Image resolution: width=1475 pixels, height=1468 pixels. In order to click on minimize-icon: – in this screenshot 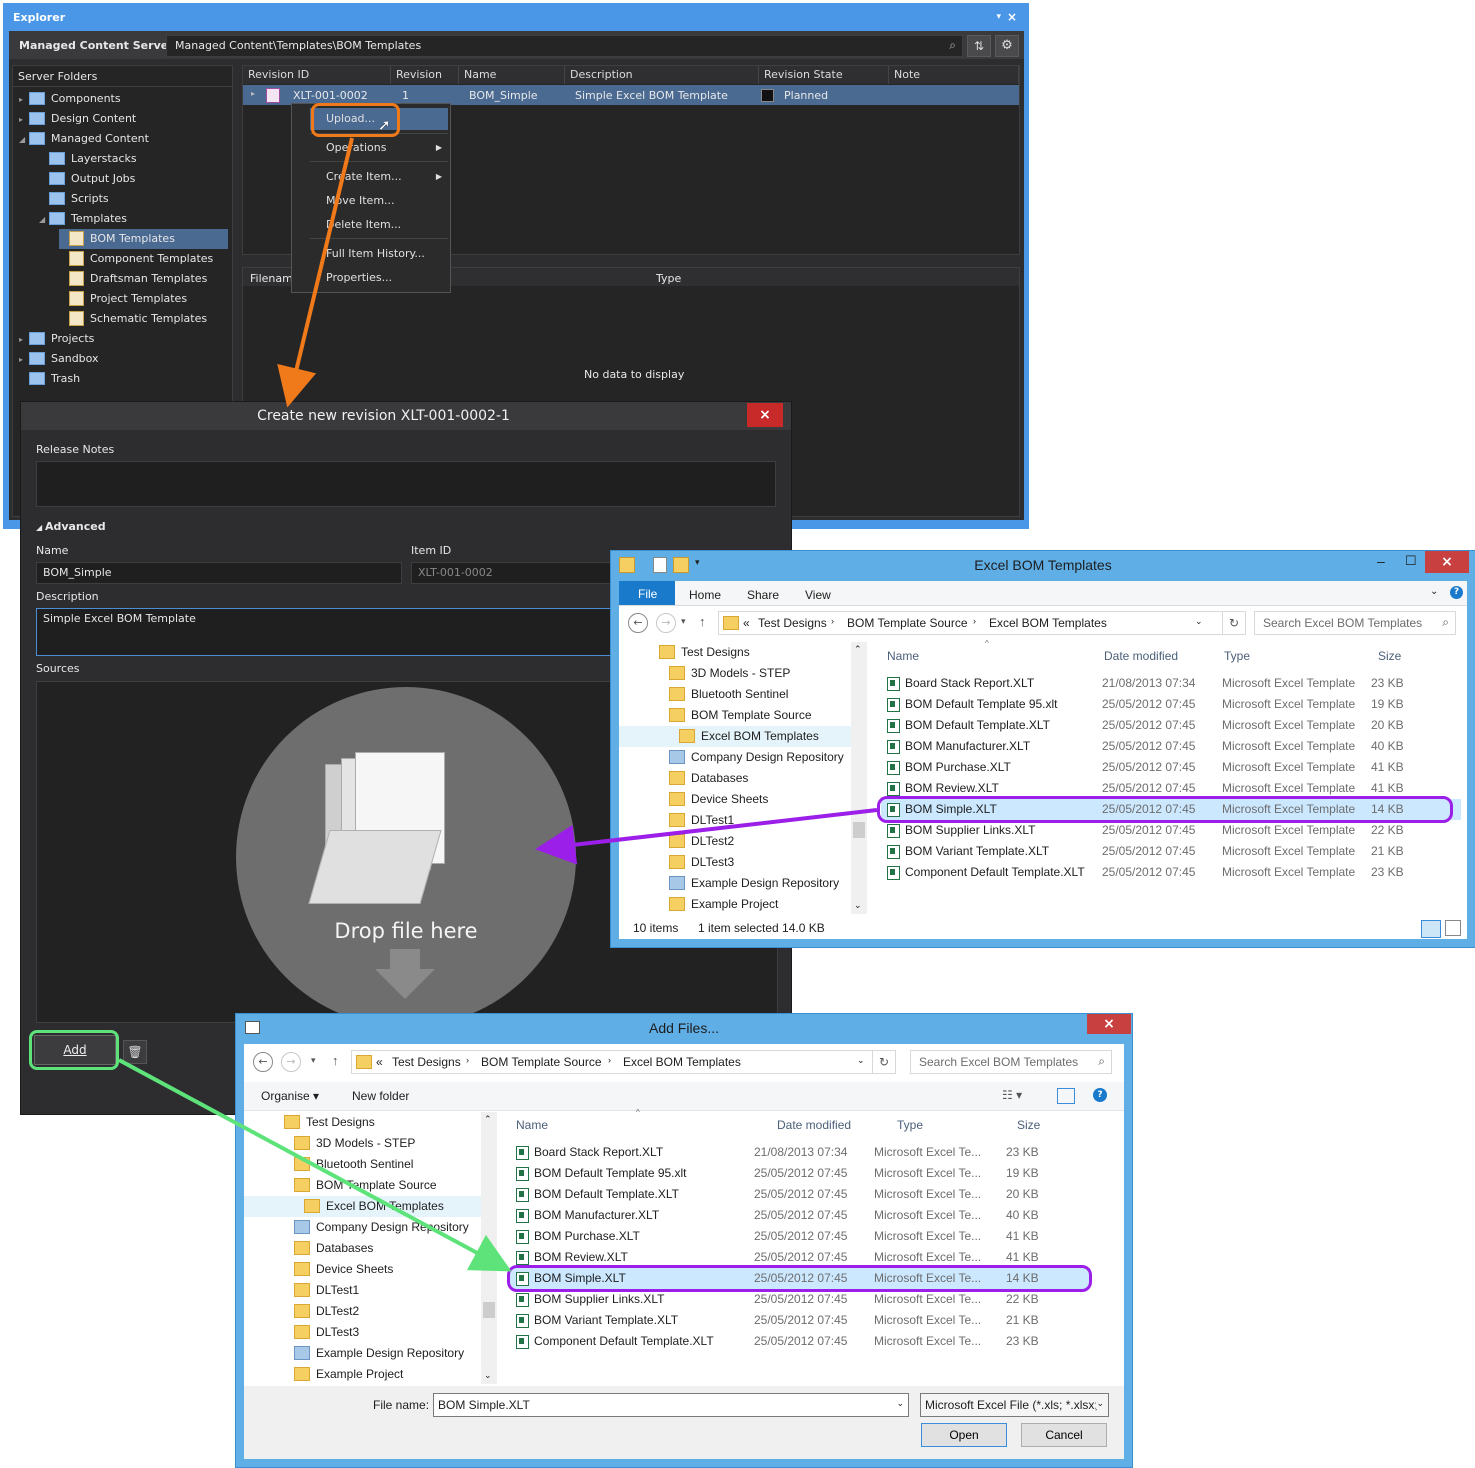, I will do `click(1381, 561)`.